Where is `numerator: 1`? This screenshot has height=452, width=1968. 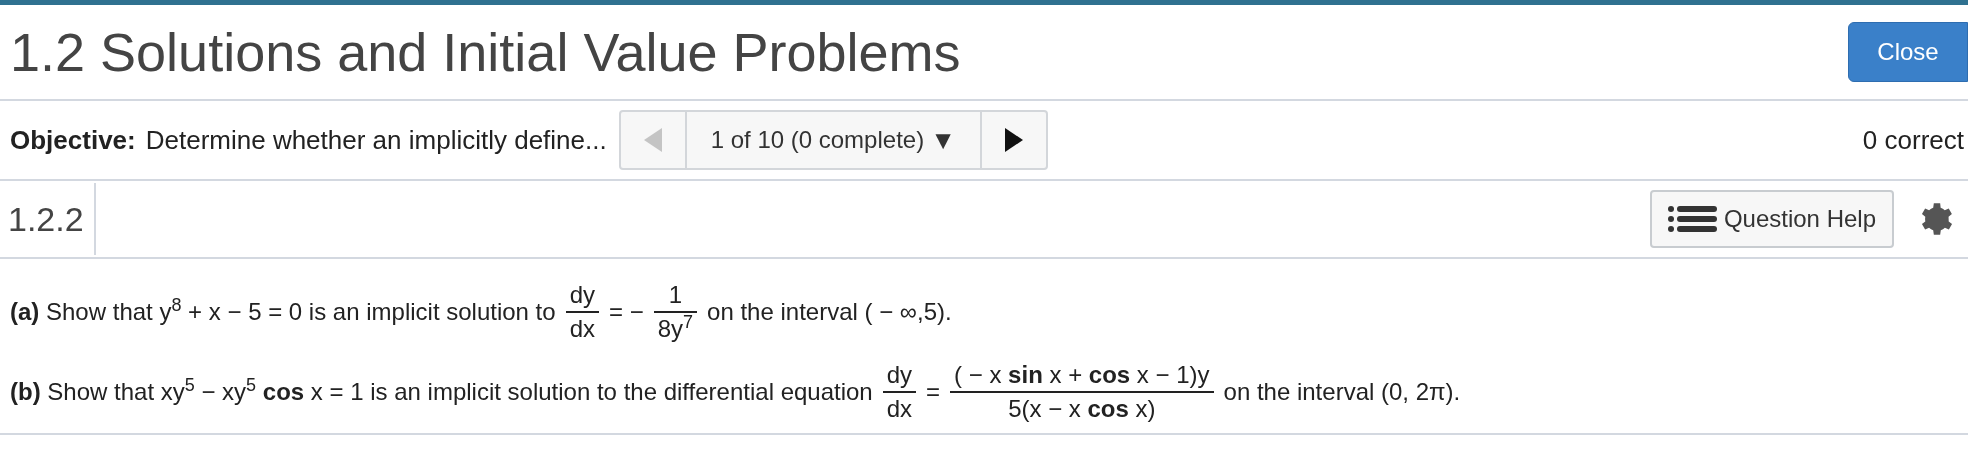 numerator: 1 is located at coordinates (675, 295).